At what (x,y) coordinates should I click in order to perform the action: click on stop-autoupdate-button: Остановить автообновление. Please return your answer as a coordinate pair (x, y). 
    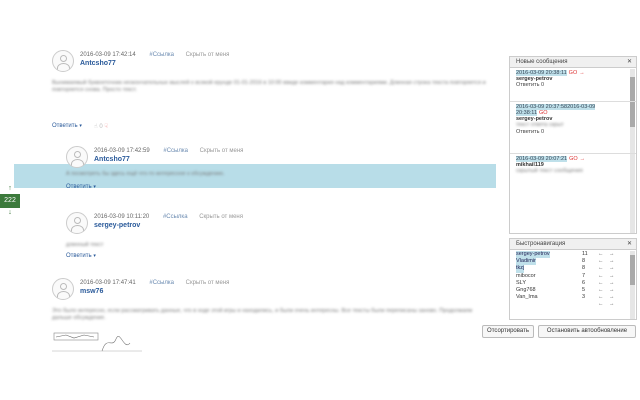
    Looking at the image, I should click on (587, 331).